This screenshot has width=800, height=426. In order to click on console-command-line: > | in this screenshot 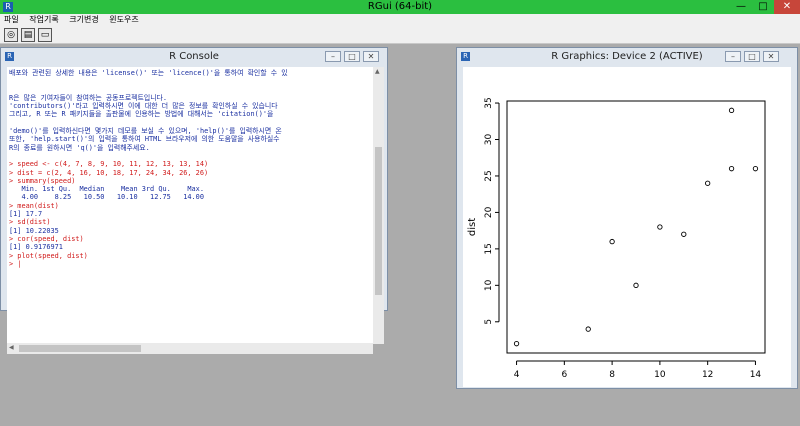, I will do `click(15, 263)`.